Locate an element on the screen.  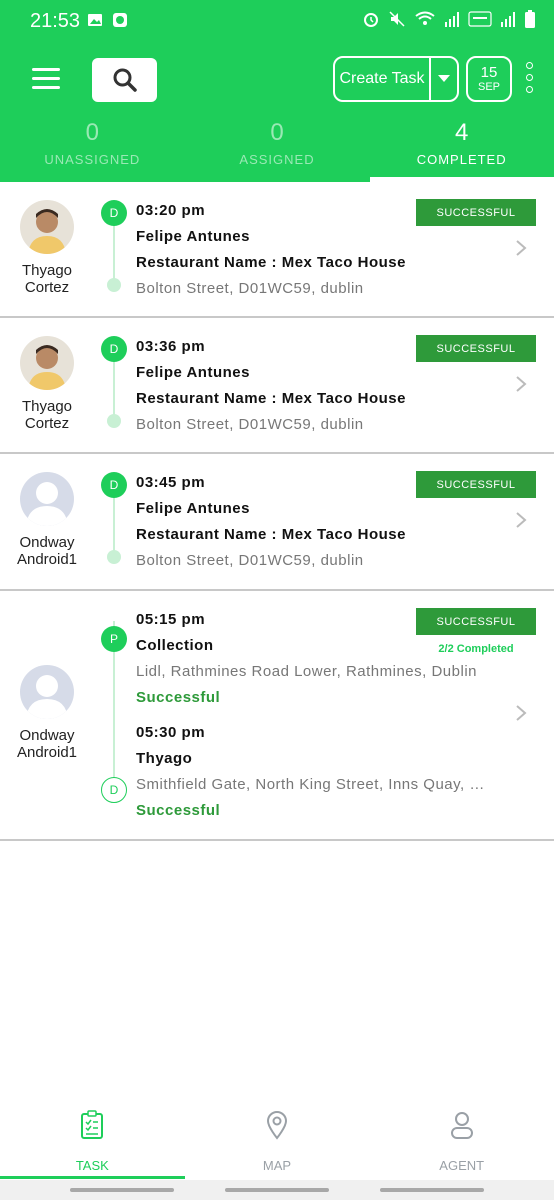
date-month: SEP is located at coordinates (488, 87).